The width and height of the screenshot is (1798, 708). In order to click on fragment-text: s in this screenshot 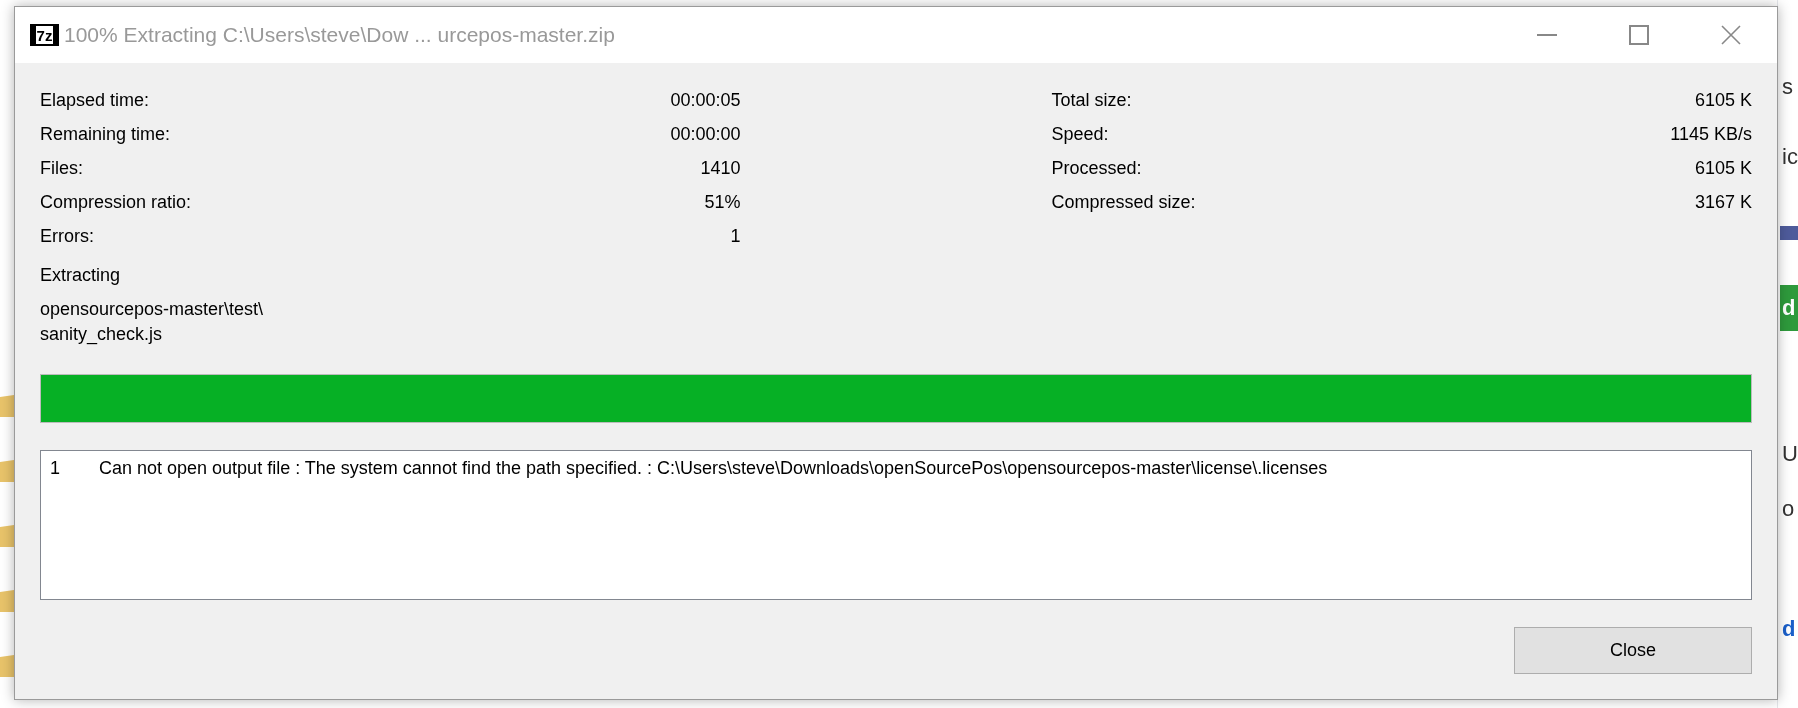, I will do `click(1787, 87)`.